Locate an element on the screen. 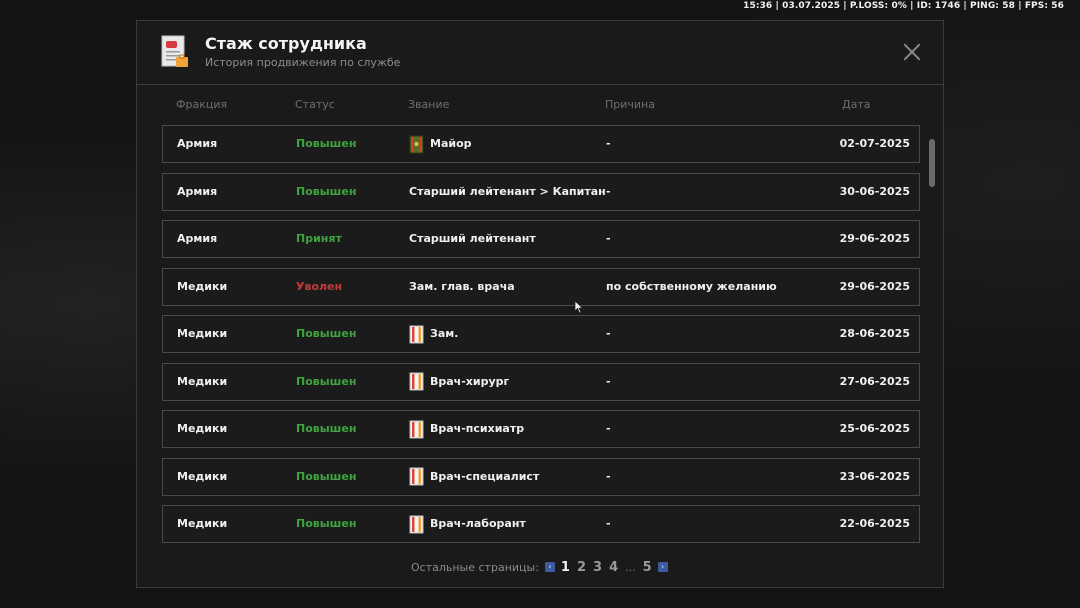  history-row: Армия Повышен Майор - 02-07-2025 is located at coordinates (541, 144).